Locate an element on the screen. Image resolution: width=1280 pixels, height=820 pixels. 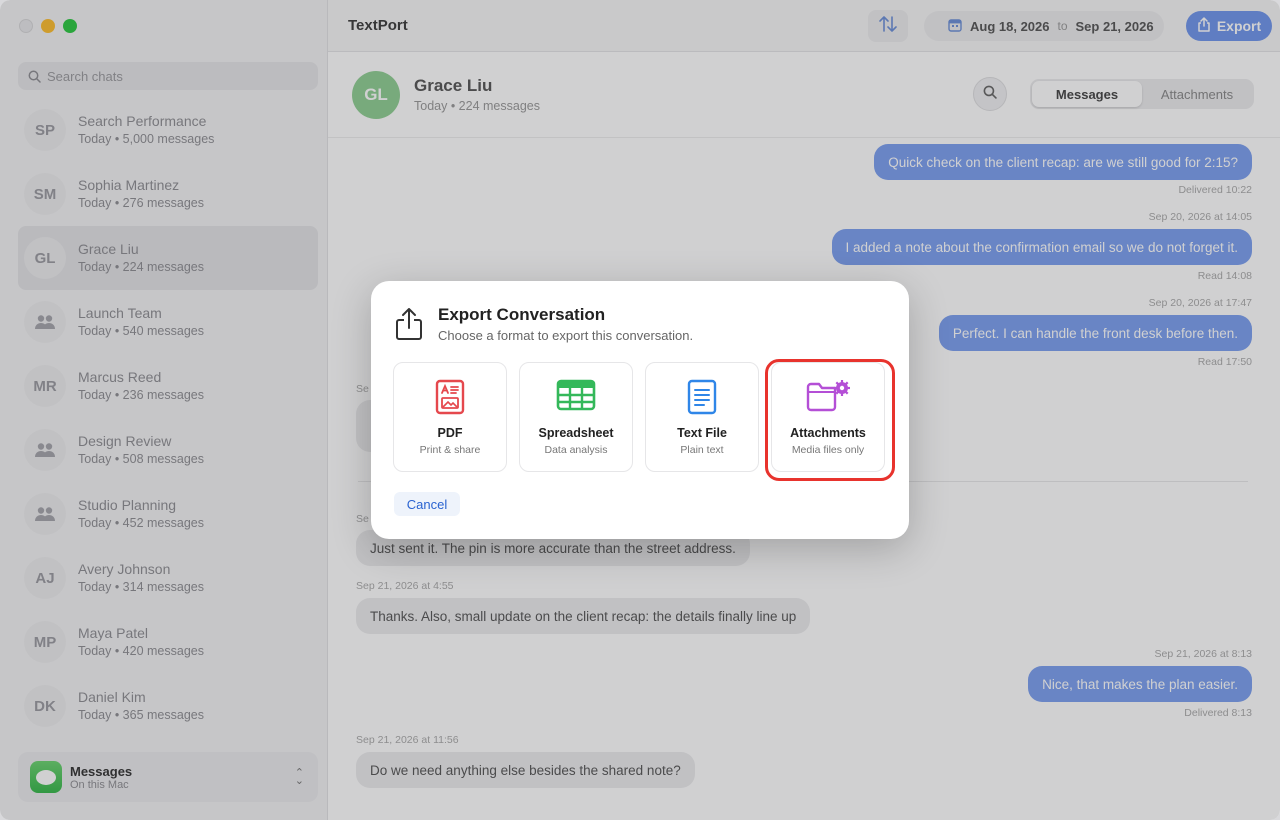
format-title: PDF is located at coordinates (450, 433).